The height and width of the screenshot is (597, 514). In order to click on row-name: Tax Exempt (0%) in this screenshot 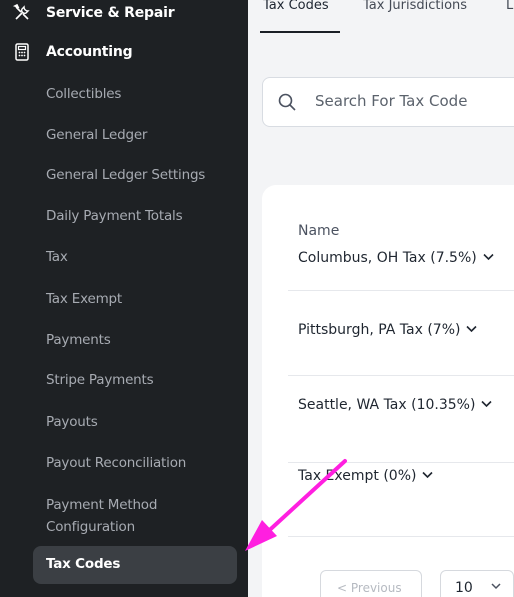, I will do `click(357, 476)`.